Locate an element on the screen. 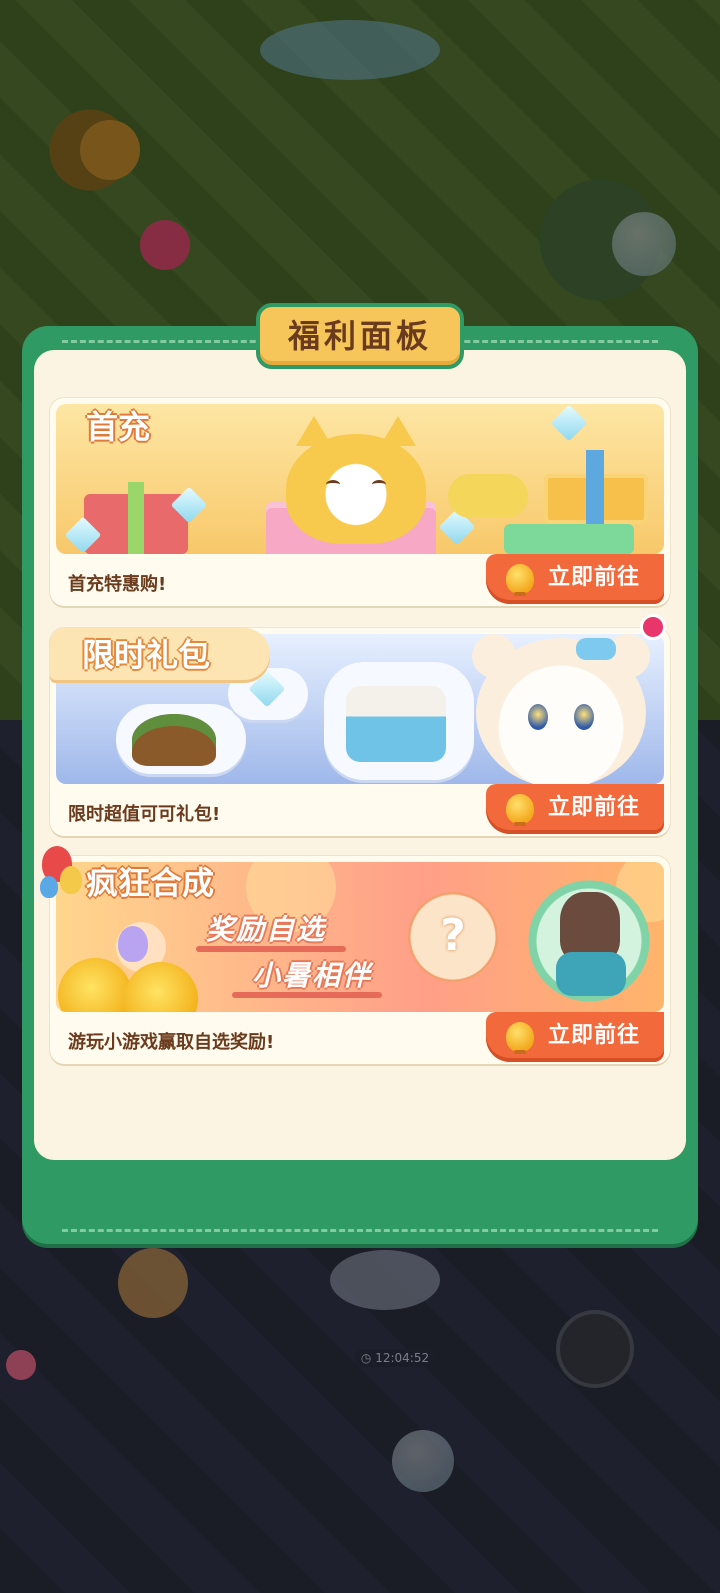 This screenshot has width=720, height=1593. panel-title-banner: 福利面板 is located at coordinates (360, 336).